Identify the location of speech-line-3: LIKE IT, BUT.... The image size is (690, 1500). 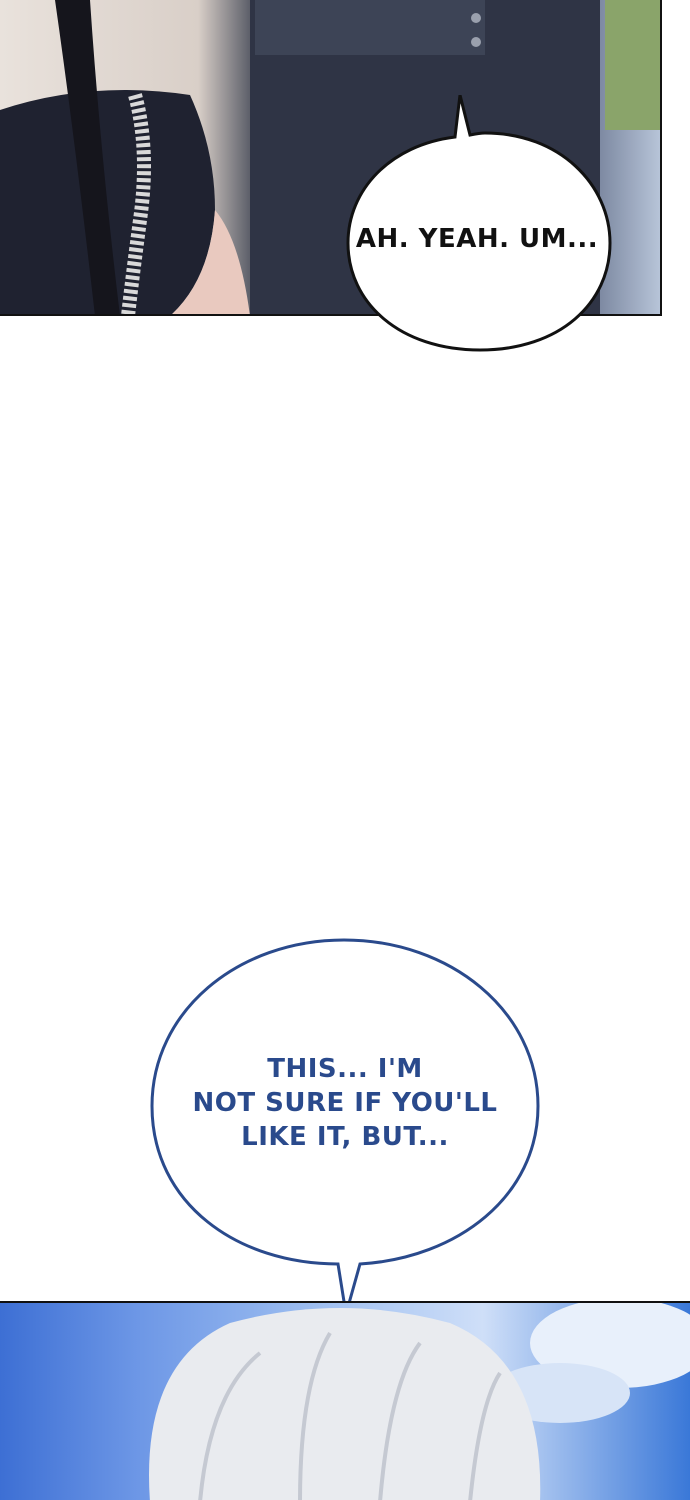
(345, 1137).